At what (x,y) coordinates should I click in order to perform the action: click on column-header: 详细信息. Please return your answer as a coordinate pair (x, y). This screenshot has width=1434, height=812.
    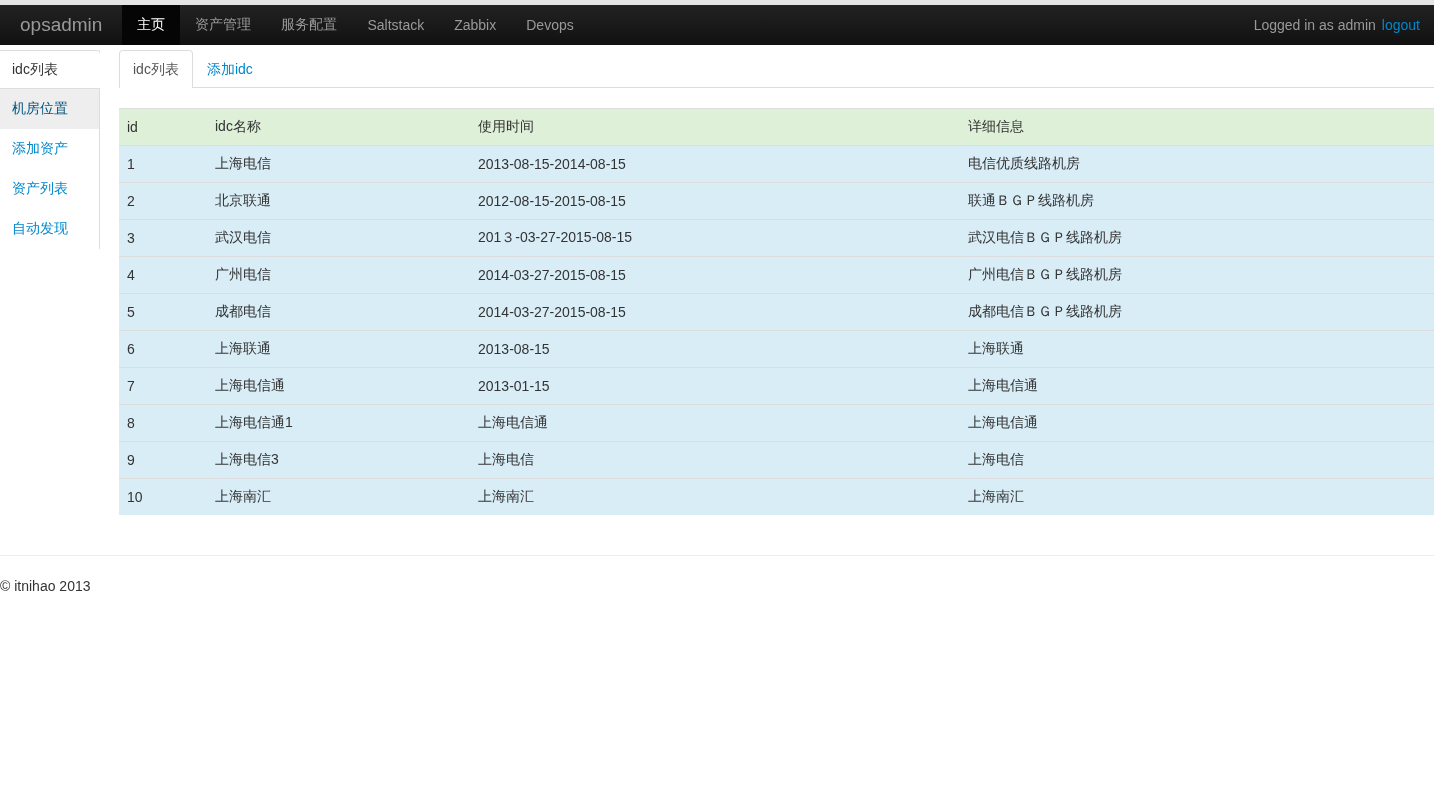
    Looking at the image, I should click on (1197, 127).